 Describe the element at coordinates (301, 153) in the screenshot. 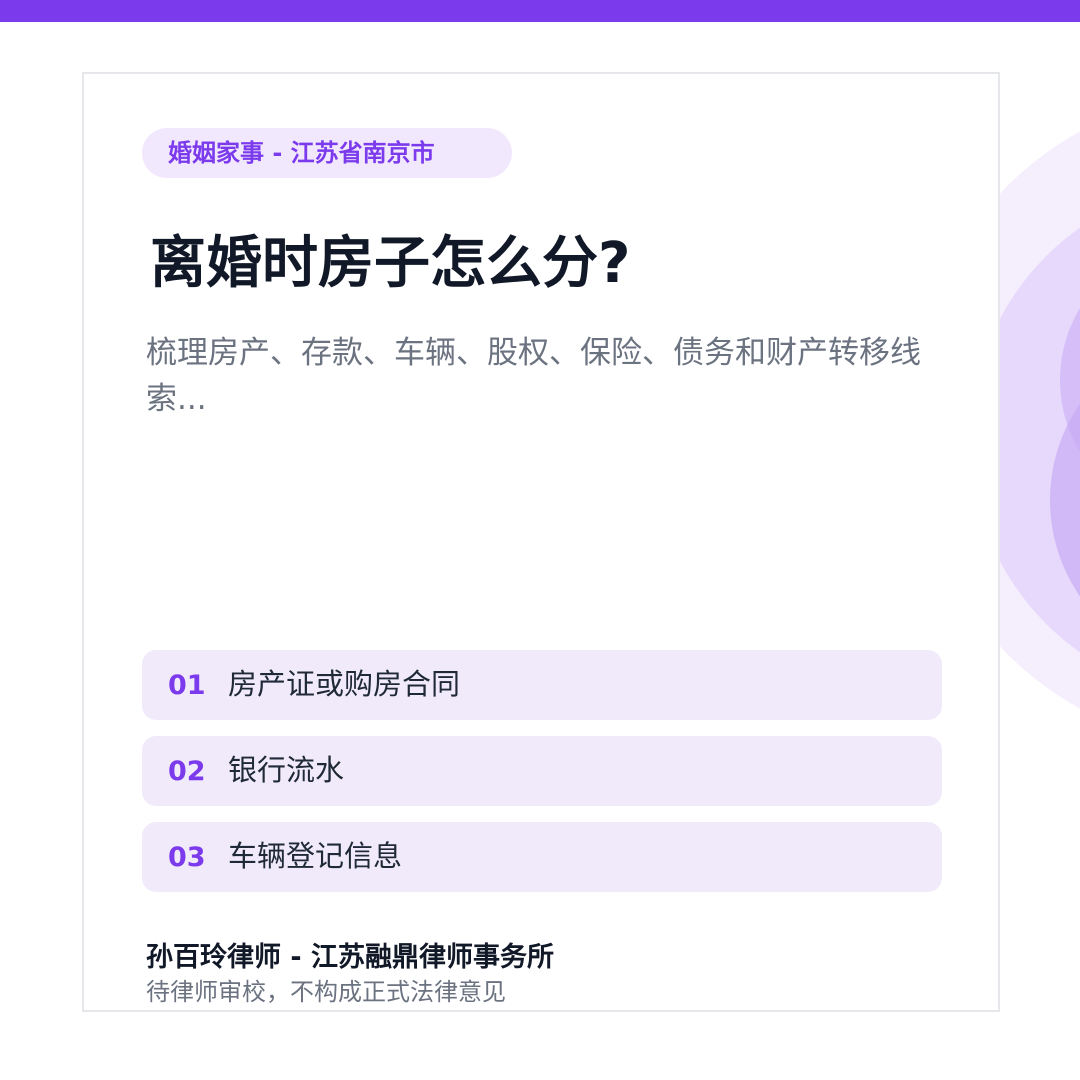

I see `category-tag-label: 婚姻家事 - 江苏省南京市` at that location.